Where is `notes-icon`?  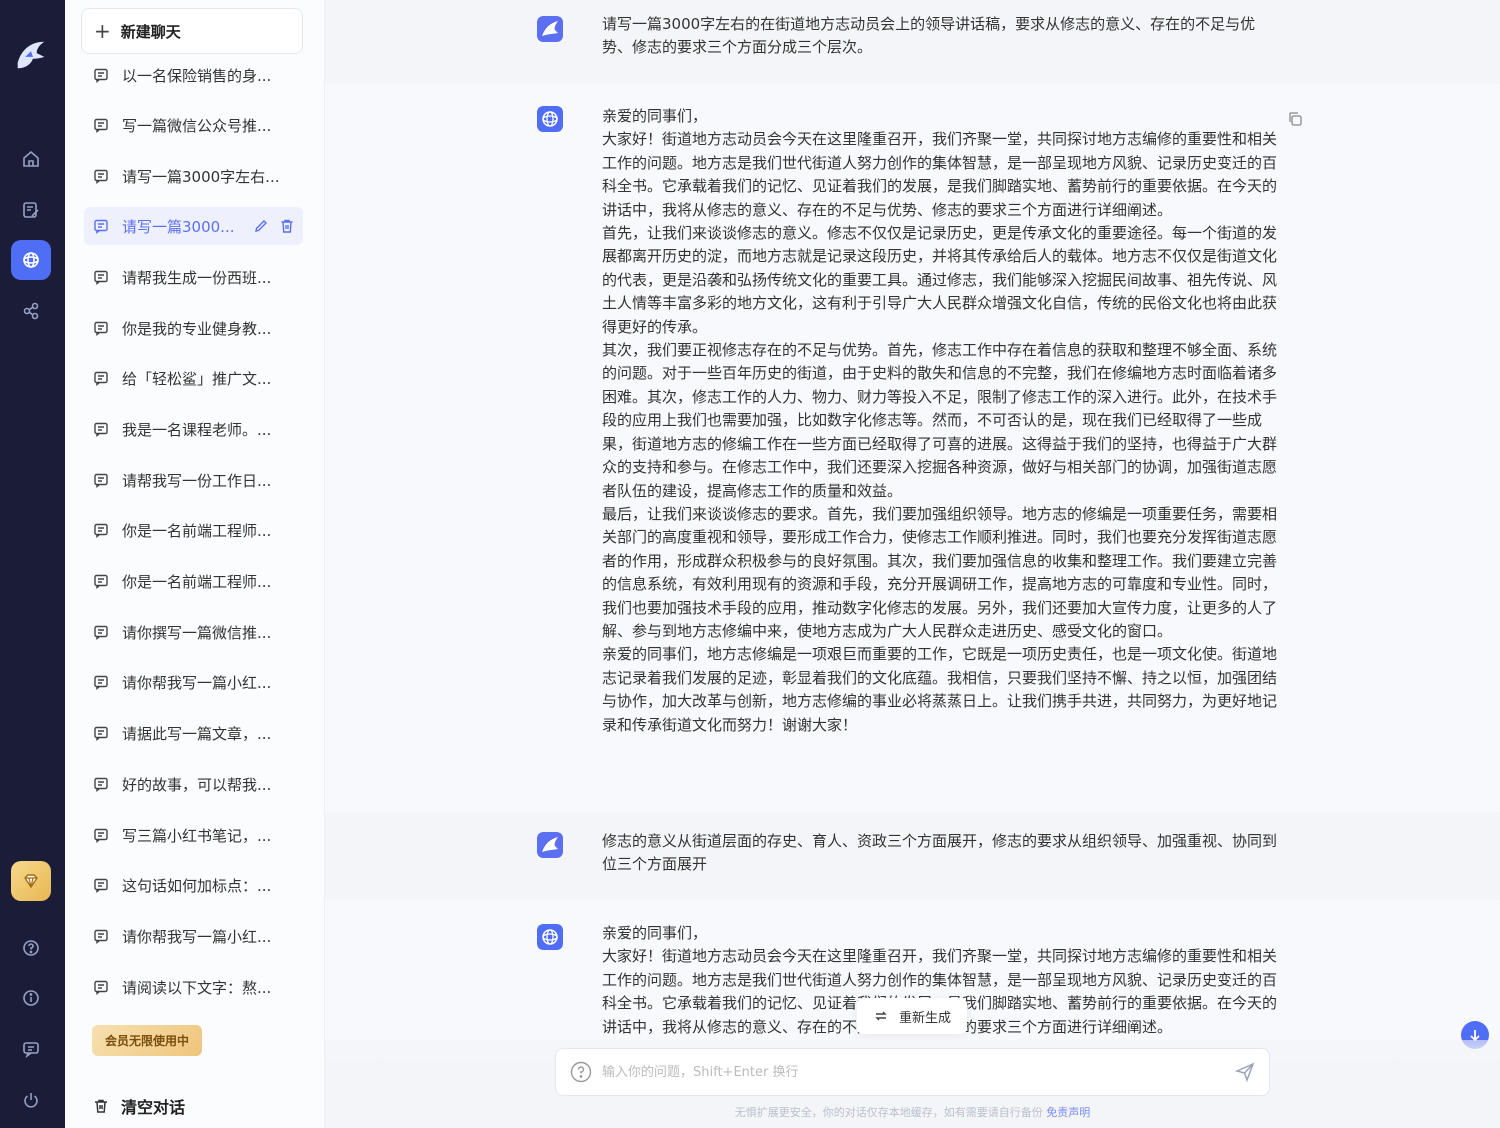 notes-icon is located at coordinates (31, 210).